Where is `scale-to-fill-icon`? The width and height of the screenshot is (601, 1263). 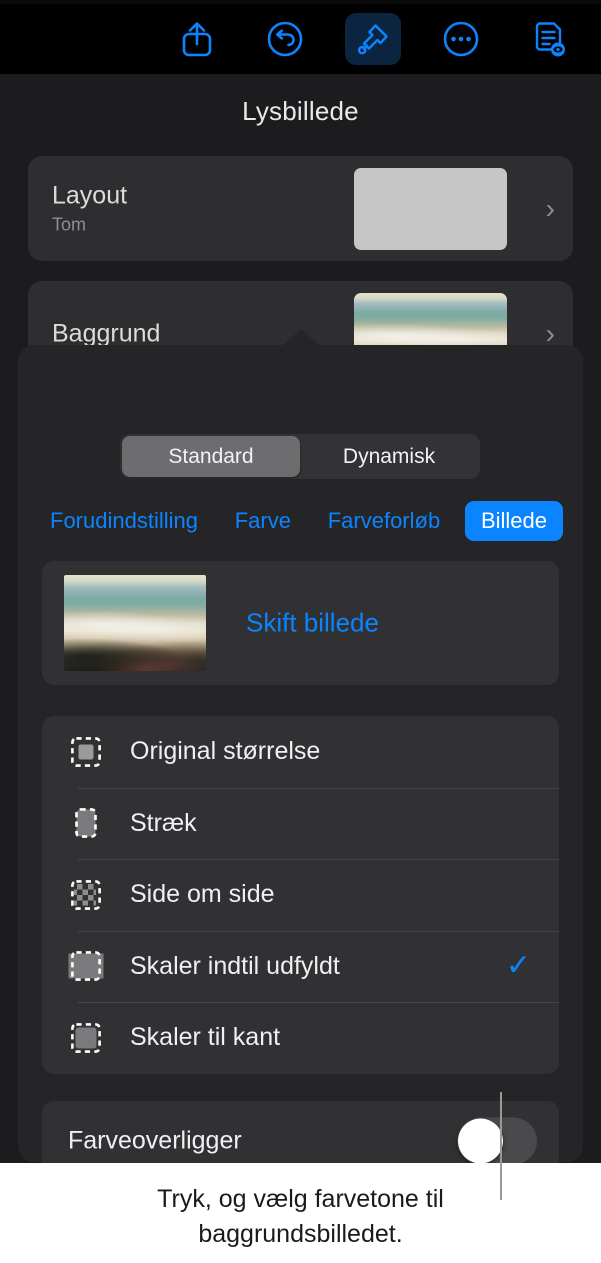 scale-to-fill-icon is located at coordinates (86, 966).